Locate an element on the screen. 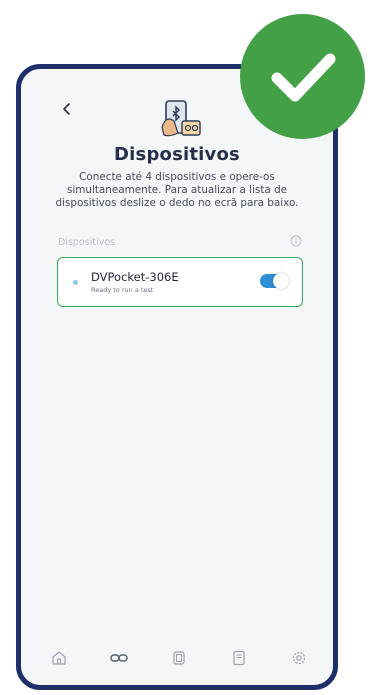 Image resolution: width=390 pixels, height=695 pixels. nav-device is located at coordinates (179, 658).